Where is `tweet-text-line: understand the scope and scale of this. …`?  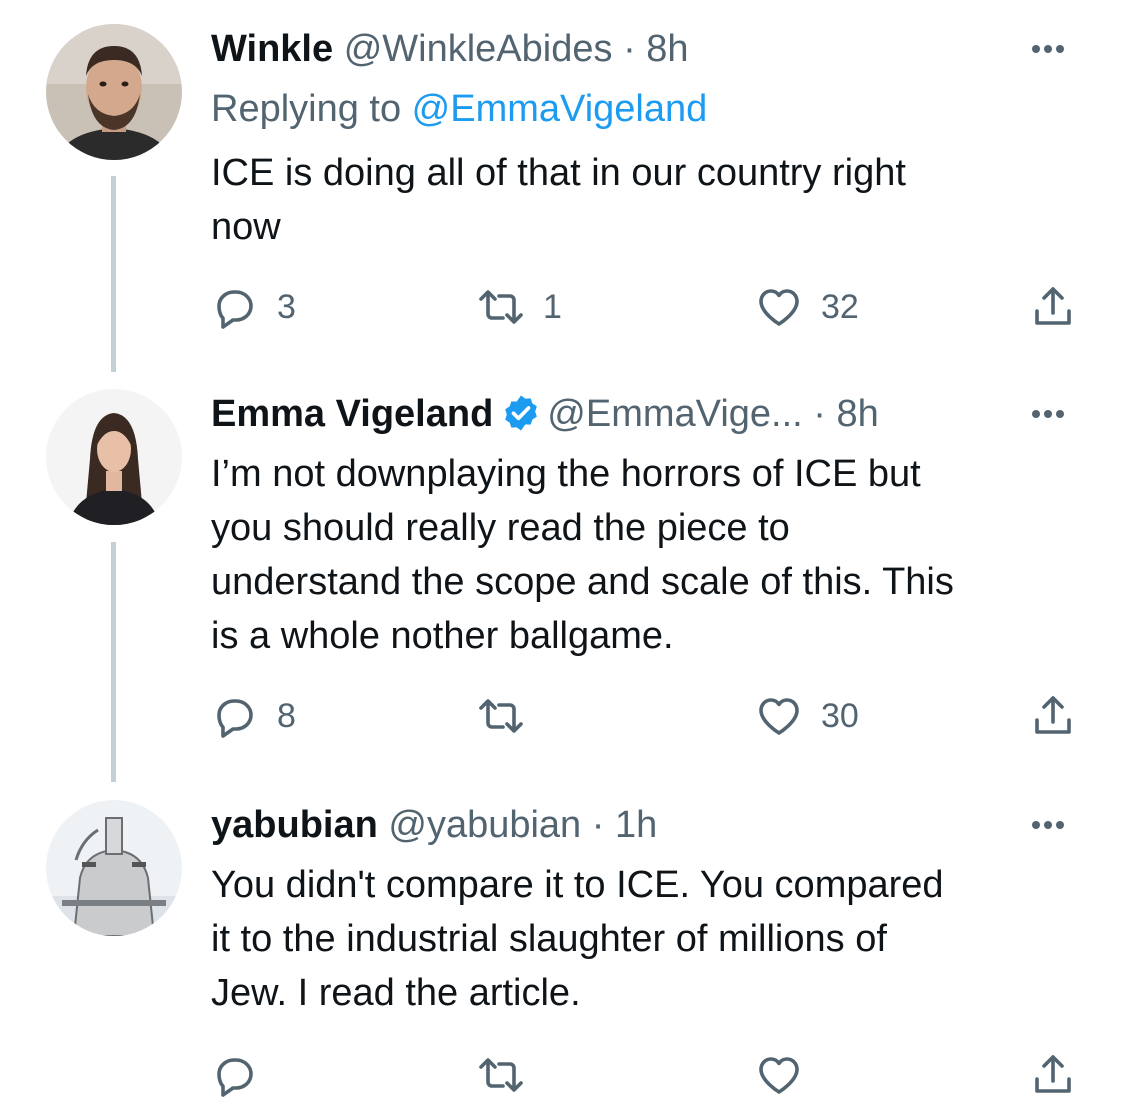
tweet-text-line: understand the scope and scale of this. … is located at coordinates (582, 582).